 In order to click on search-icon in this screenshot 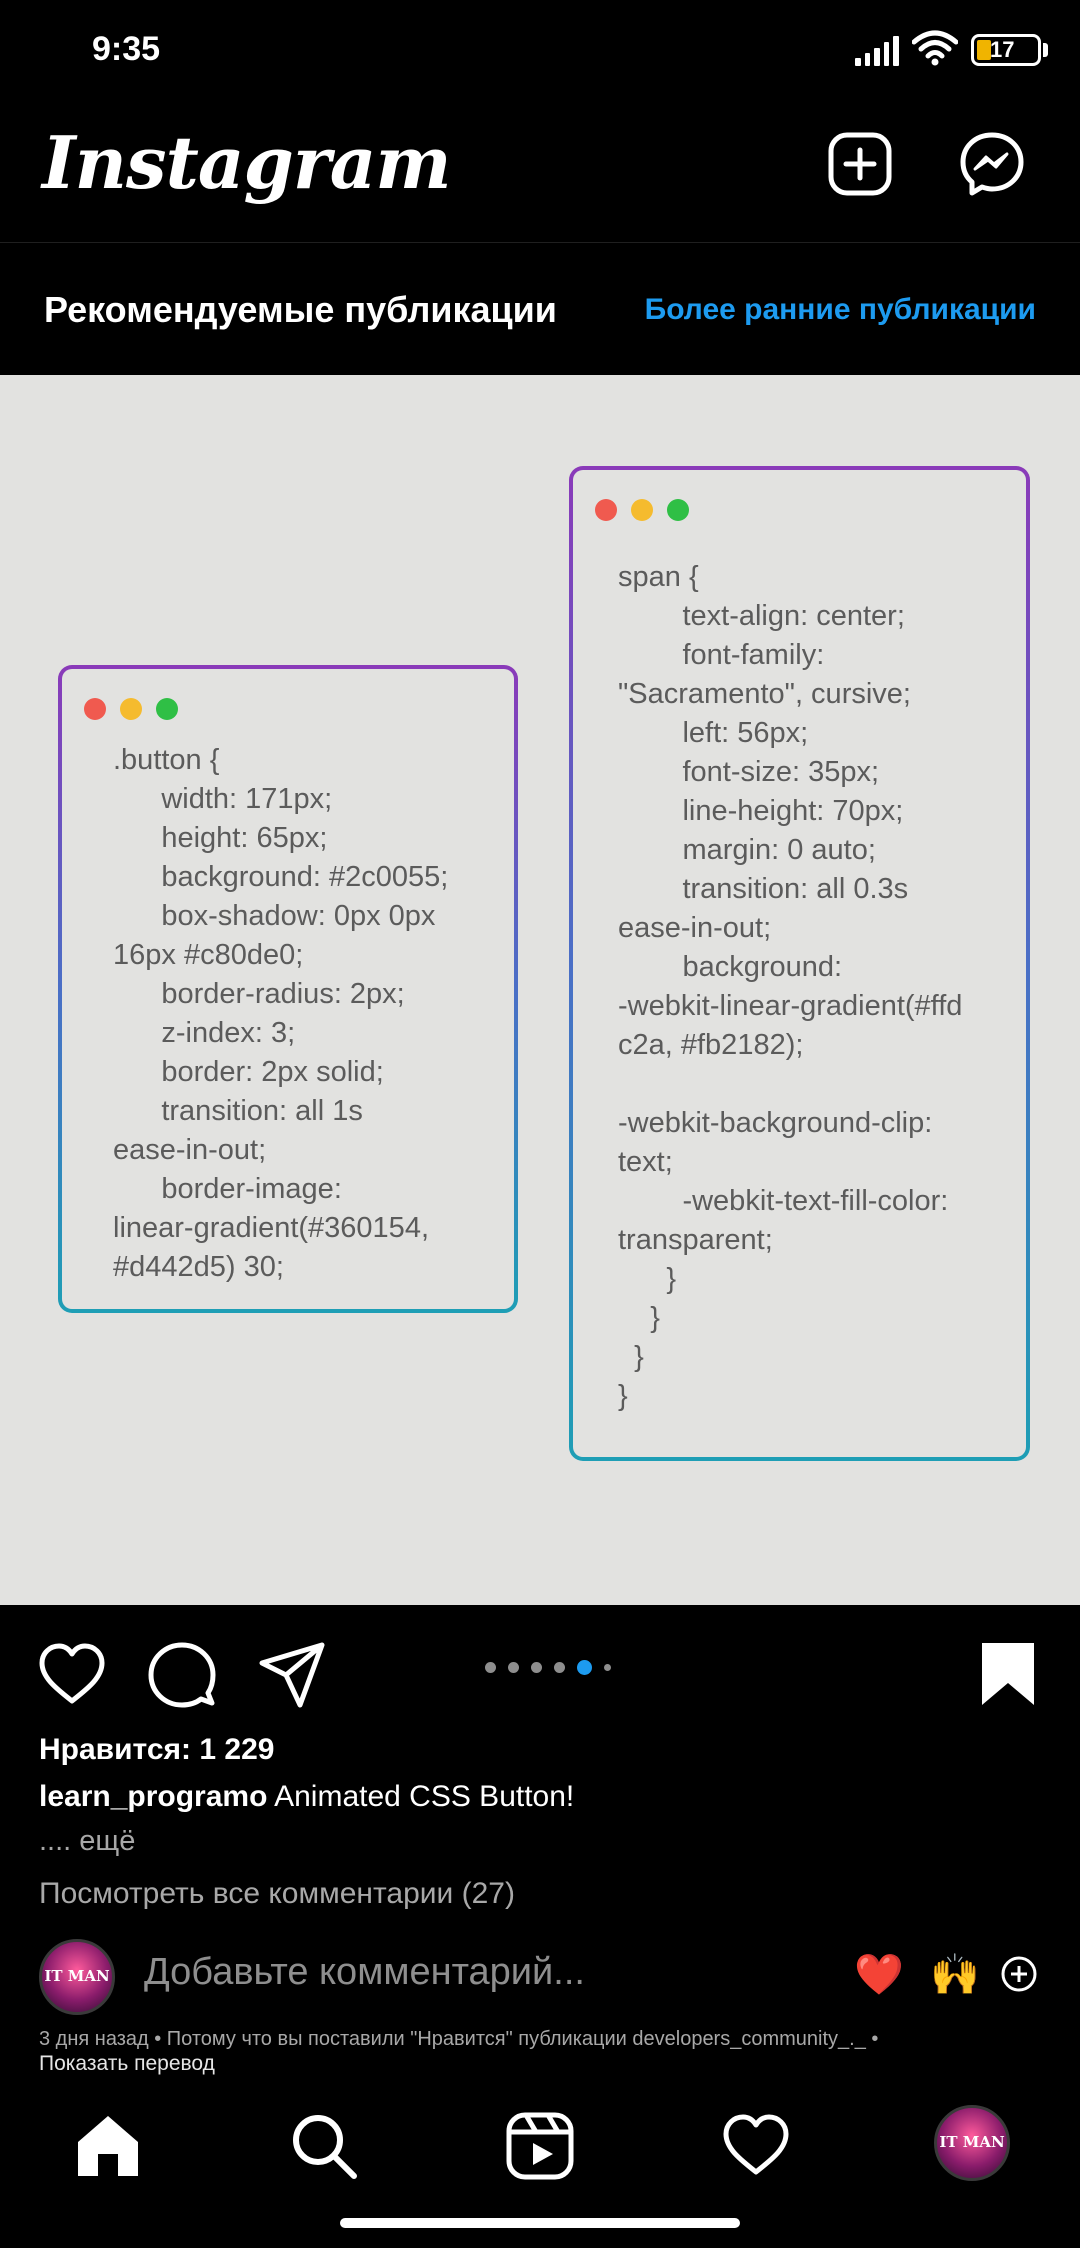, I will do `click(324, 2146)`.